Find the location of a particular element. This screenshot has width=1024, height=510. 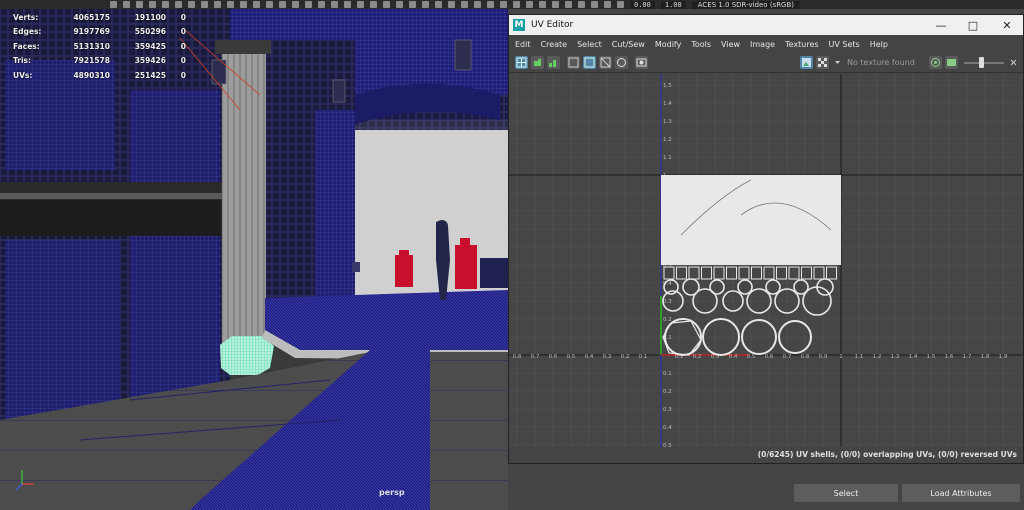

menu-textures: Textures is located at coordinates (801, 44).